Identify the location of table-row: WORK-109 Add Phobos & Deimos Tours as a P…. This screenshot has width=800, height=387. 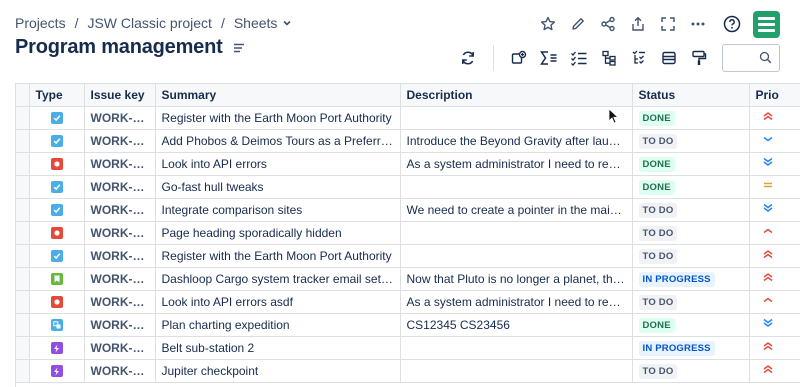
(408, 141).